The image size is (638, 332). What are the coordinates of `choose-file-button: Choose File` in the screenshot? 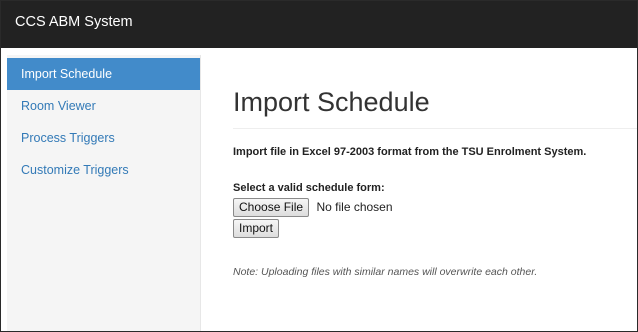 It's located at (271, 207).